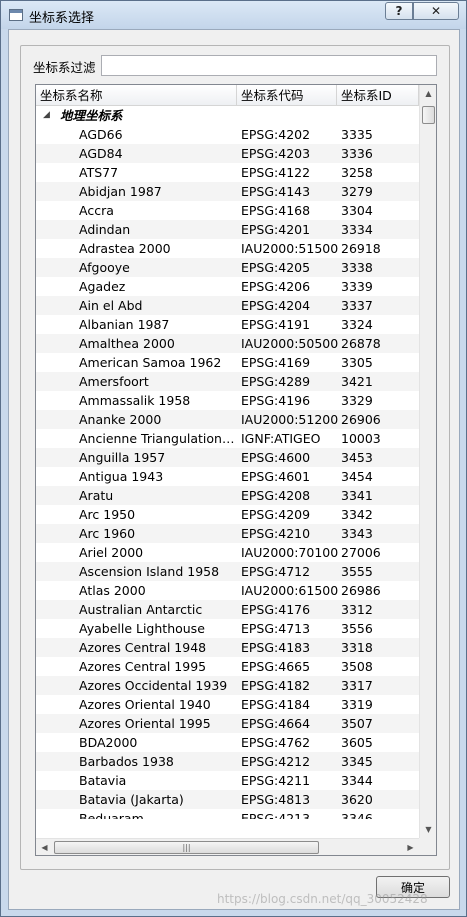 The height and width of the screenshot is (917, 467). I want to click on table-row: Azores Occidental 1939 EPSG:4182 3317, so click(227, 685).